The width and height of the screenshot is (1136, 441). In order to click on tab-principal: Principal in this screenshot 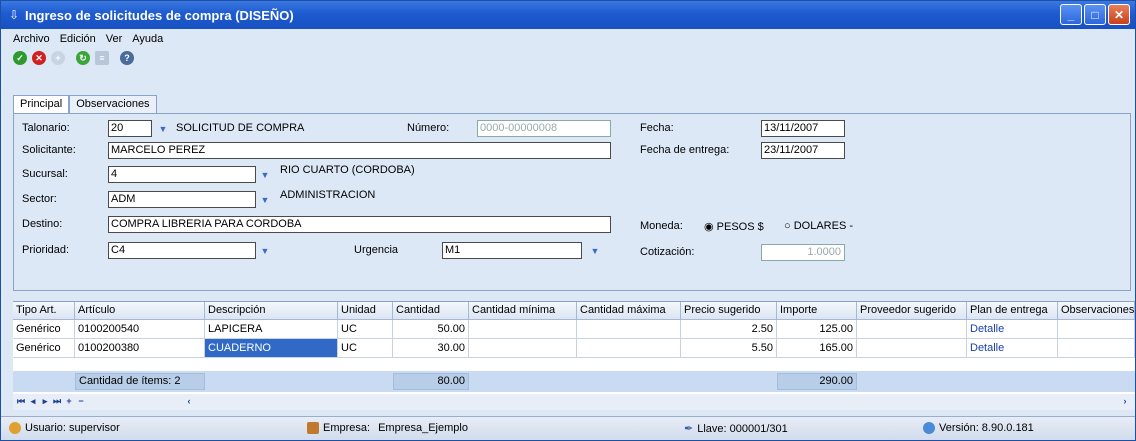, I will do `click(41, 104)`.